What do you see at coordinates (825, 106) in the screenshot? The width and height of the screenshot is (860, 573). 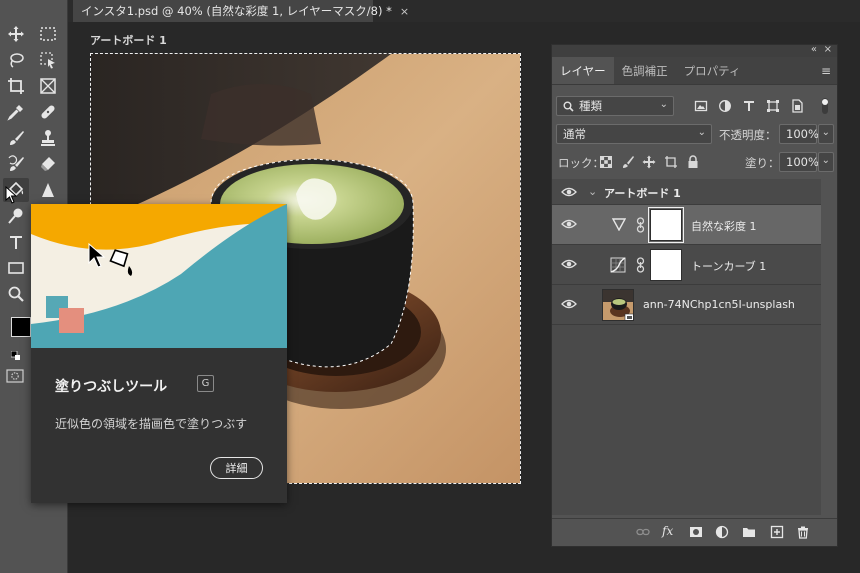 I see `filter-toggle-icon` at bounding box center [825, 106].